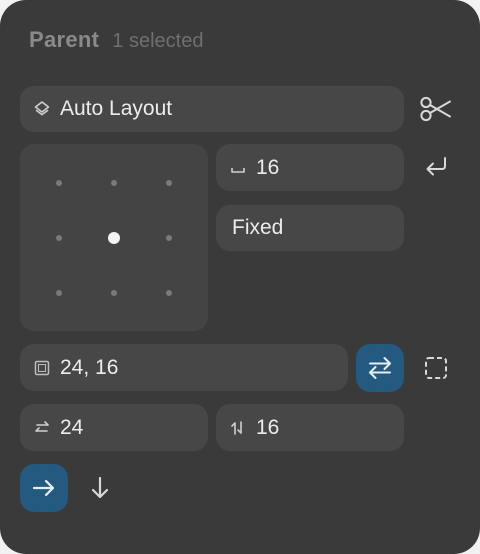  Describe the element at coordinates (184, 367) in the screenshot. I see `padding-field: 24, 16` at that location.